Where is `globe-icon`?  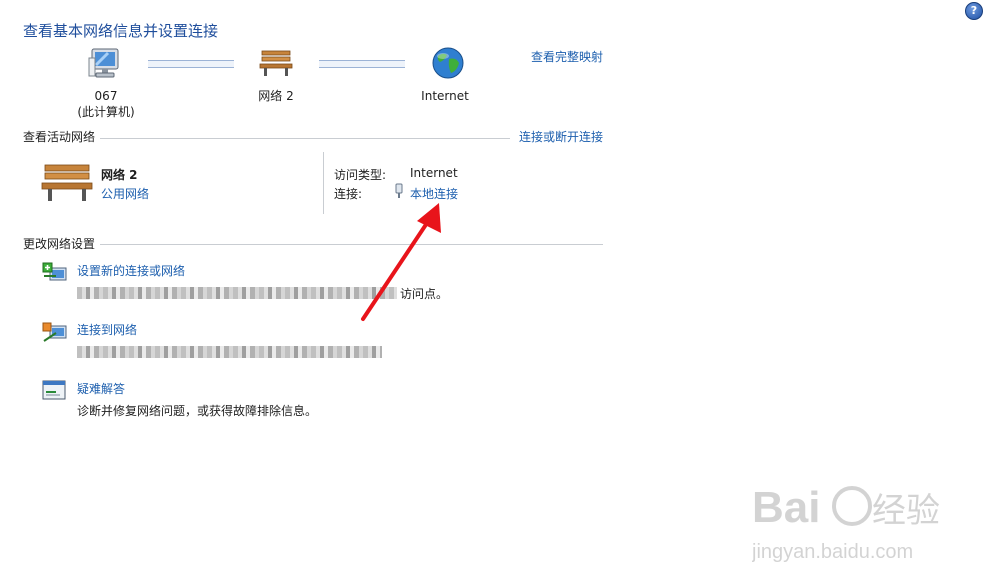 globe-icon is located at coordinates (448, 63).